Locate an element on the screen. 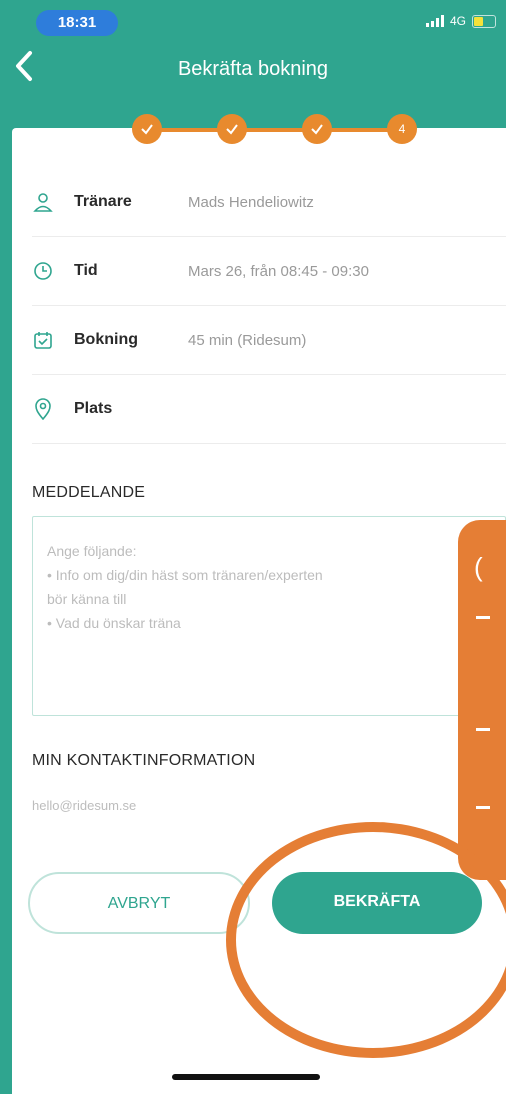 The width and height of the screenshot is (506, 1094). network-label: 4G is located at coordinates (457, 21).